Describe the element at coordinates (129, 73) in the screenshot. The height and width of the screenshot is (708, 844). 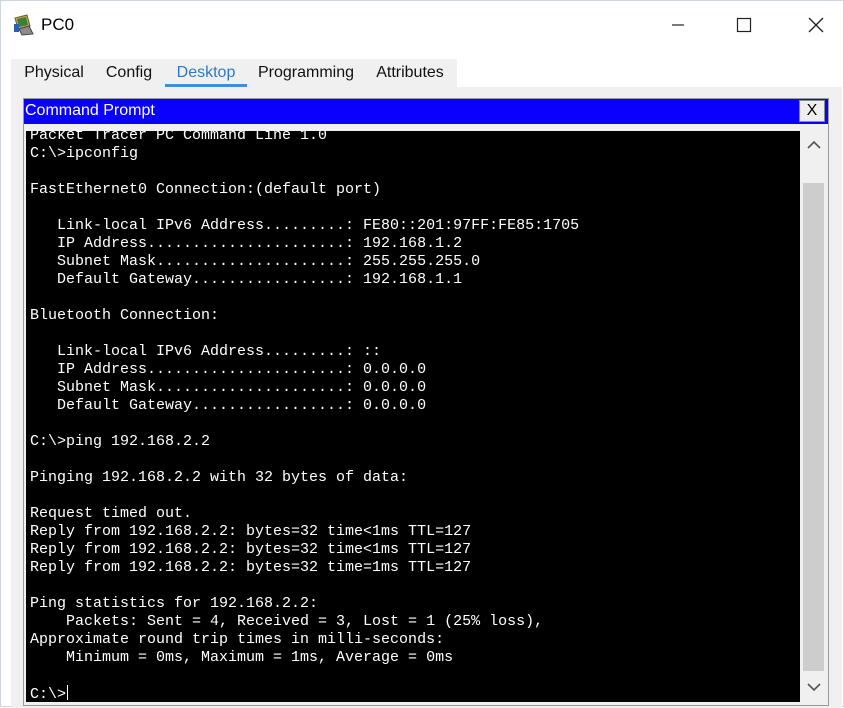
I see `tab-config: Config` at that location.